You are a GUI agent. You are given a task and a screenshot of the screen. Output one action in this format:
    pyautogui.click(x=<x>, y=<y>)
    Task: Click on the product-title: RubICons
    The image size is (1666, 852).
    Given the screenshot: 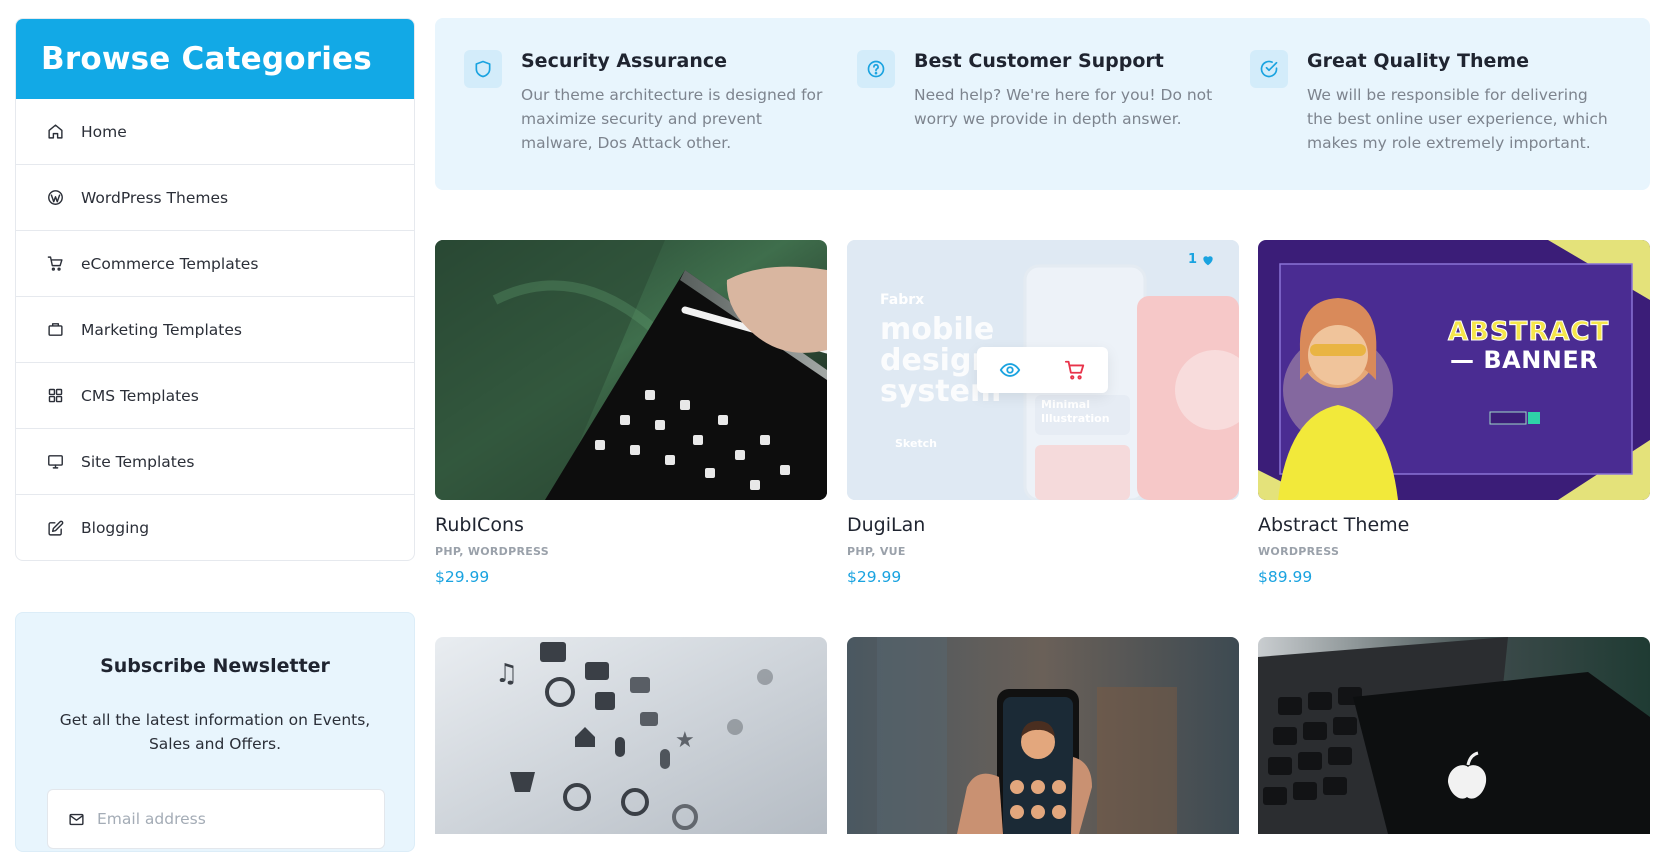 What is the action you would take?
    pyautogui.click(x=631, y=525)
    